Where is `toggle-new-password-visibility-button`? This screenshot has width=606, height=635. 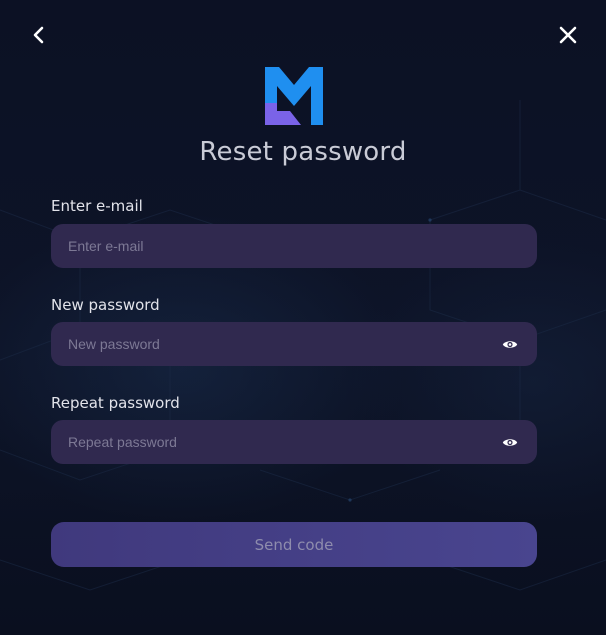 toggle-new-password-visibility-button is located at coordinates (510, 344).